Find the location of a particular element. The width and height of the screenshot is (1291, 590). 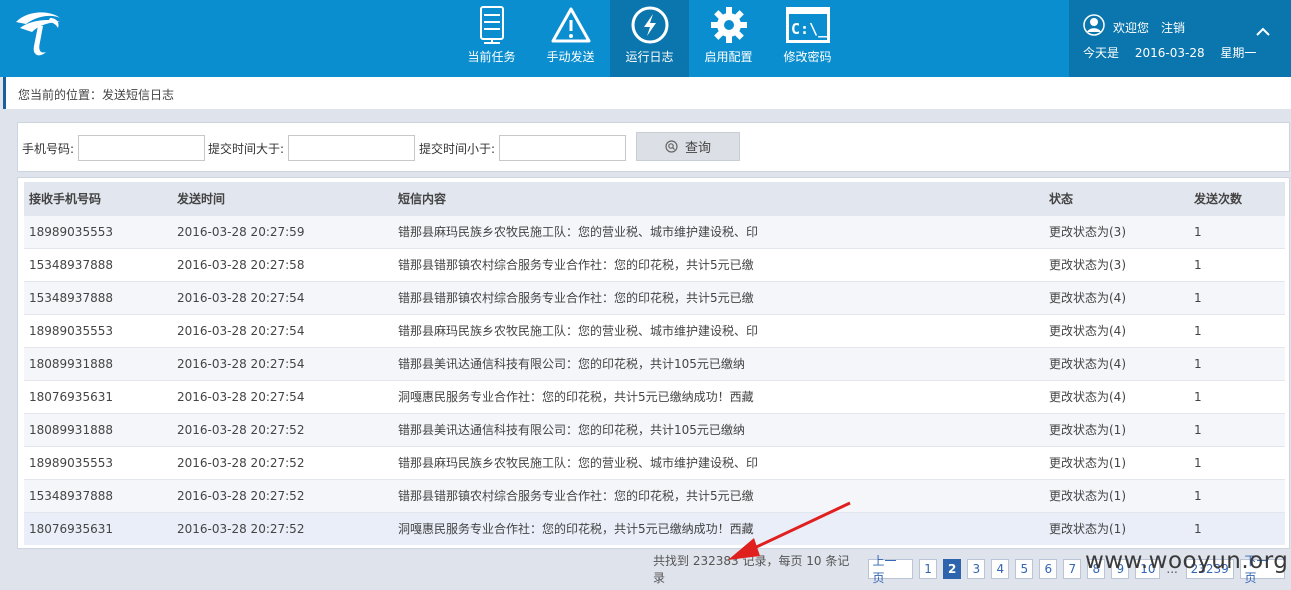

page-button: 1 is located at coordinates (928, 569).